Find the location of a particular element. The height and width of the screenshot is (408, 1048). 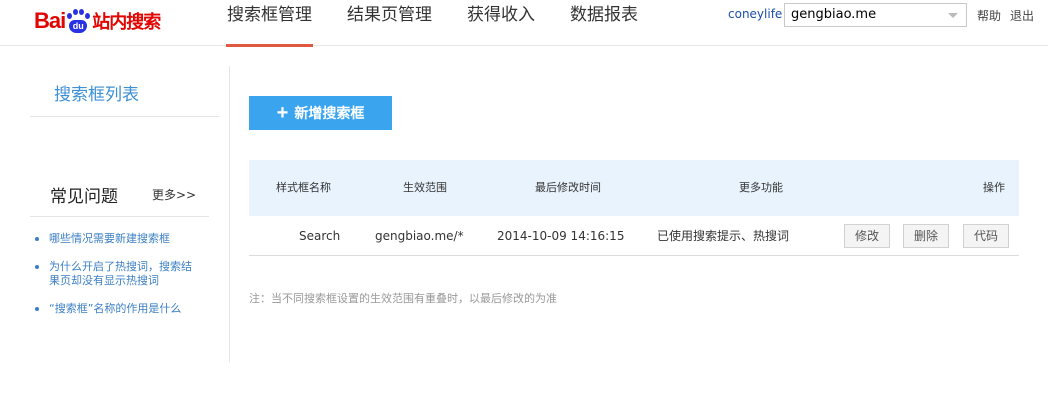

main-nav: 搜索框管理 结果页管理 获得收入 数据报表 is located at coordinates (449, 23).